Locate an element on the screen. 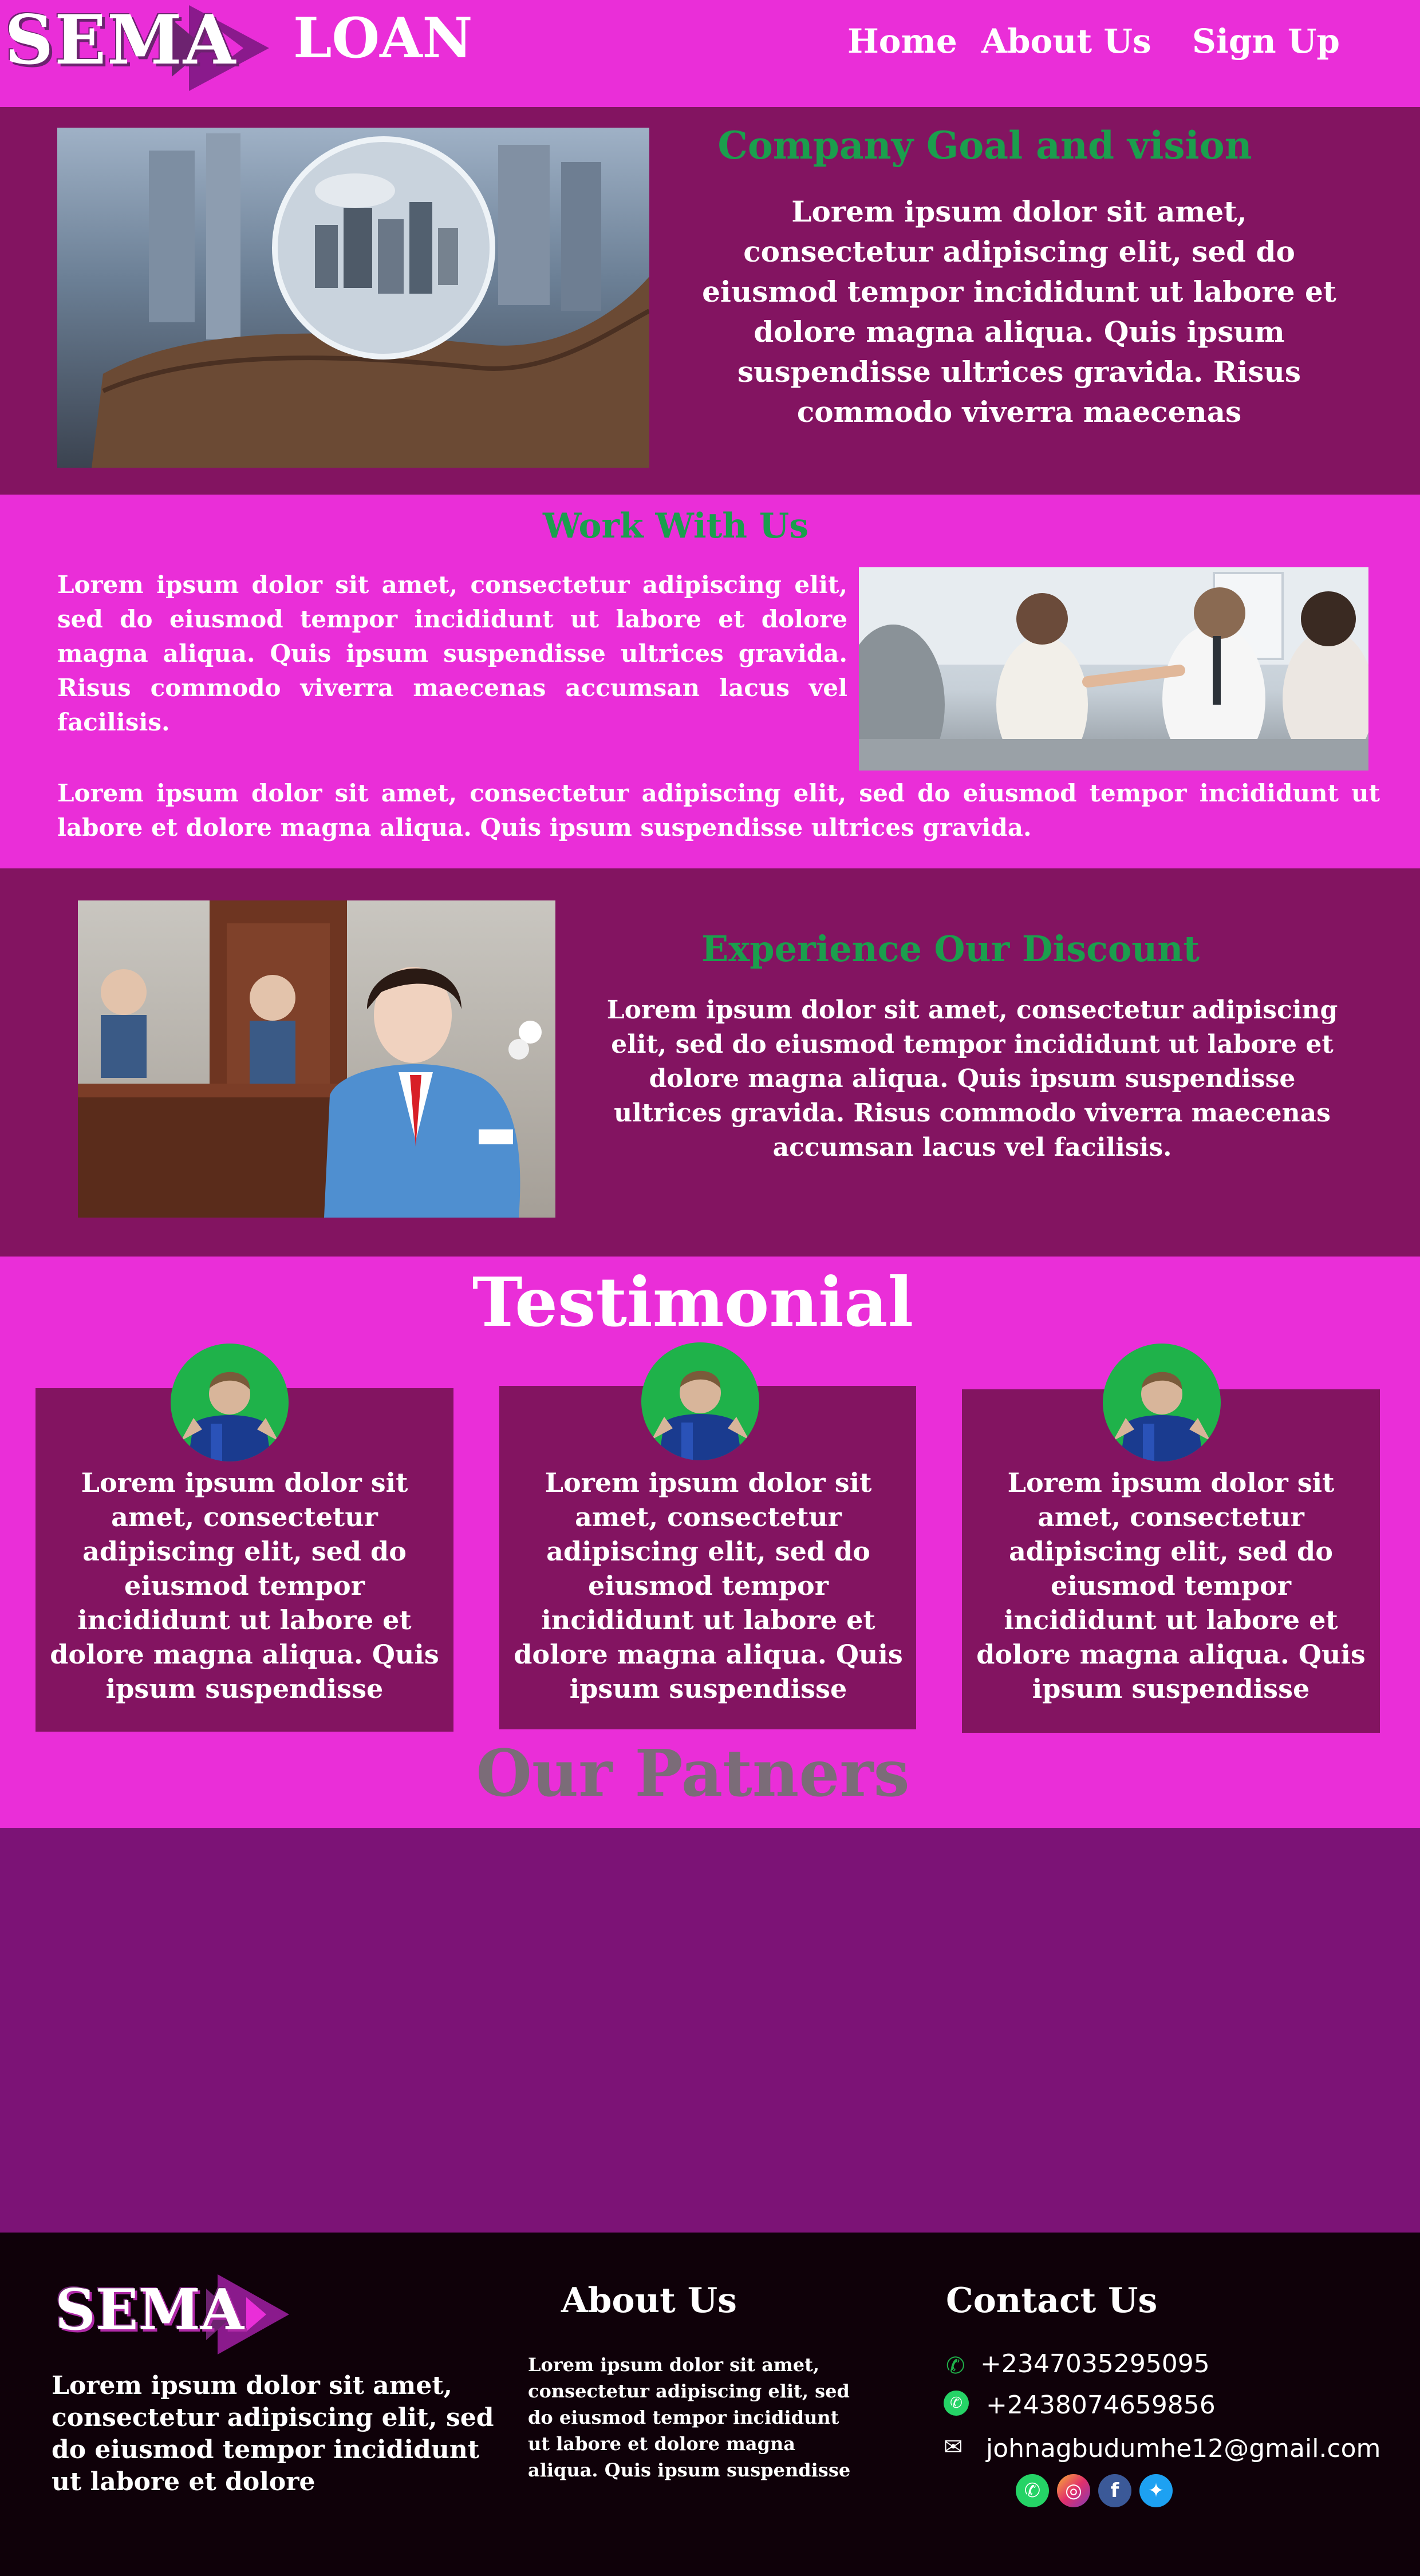  logo: SEMA is located at coordinates (137, 49).